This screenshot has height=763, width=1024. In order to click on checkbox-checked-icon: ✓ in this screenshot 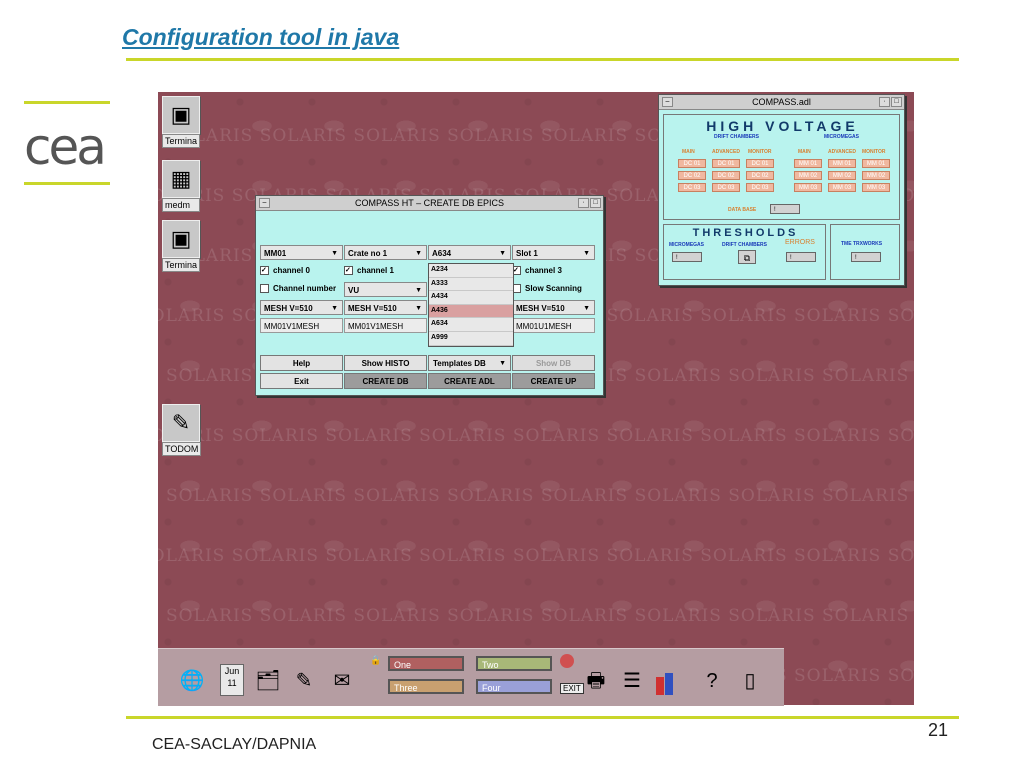, I will do `click(348, 271)`.